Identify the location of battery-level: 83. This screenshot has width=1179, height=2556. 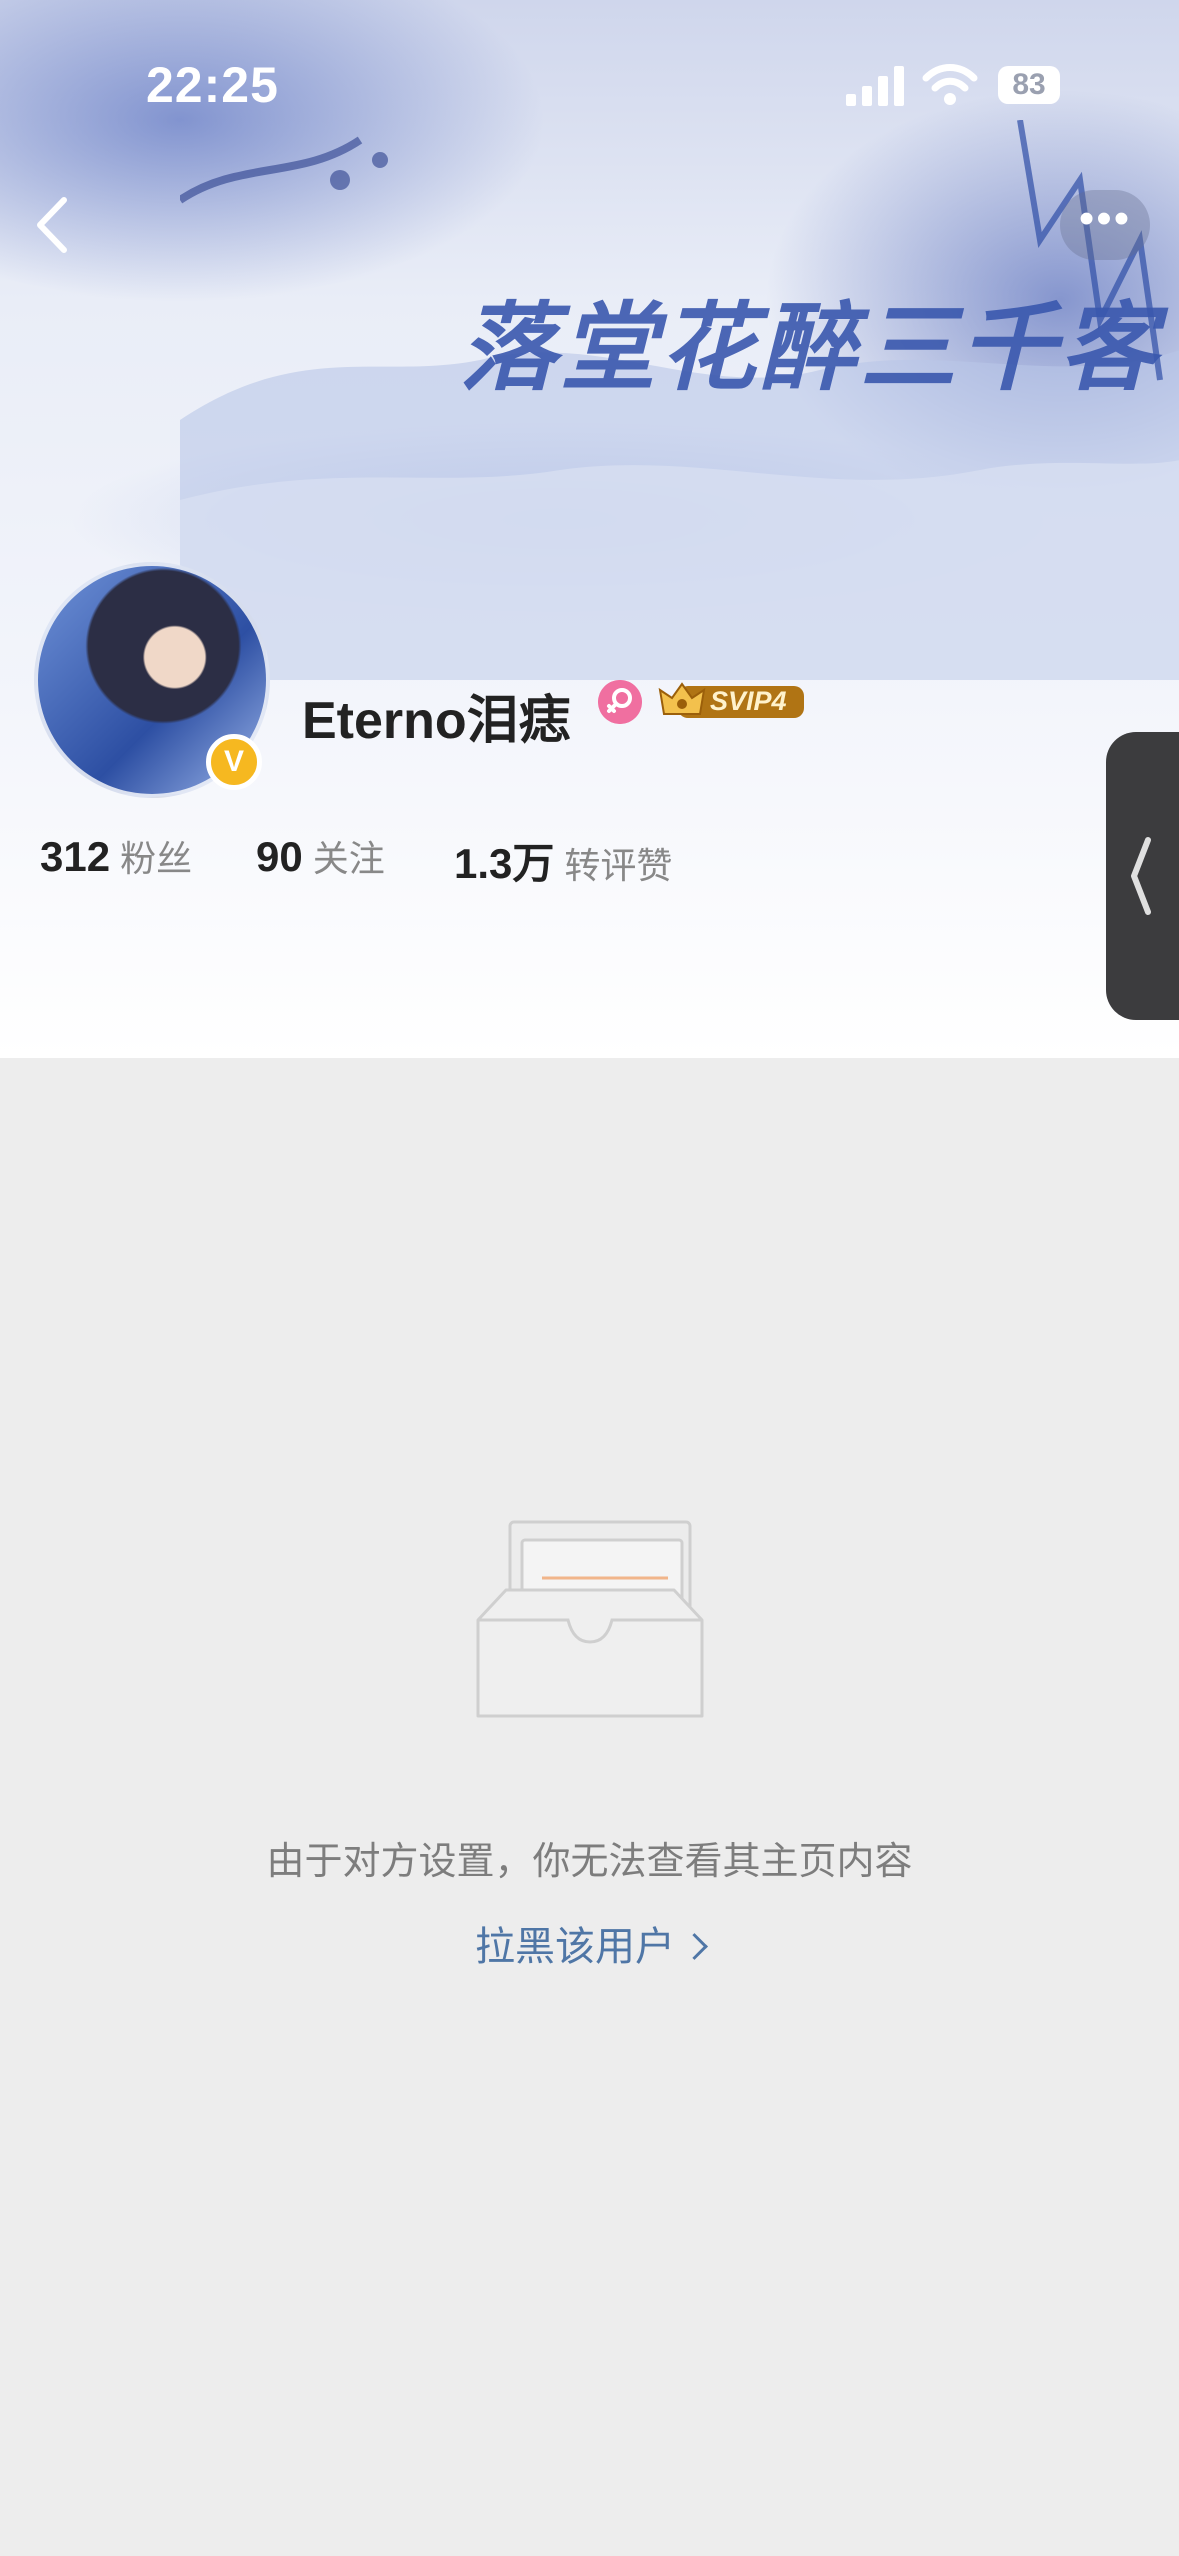
(1029, 84).